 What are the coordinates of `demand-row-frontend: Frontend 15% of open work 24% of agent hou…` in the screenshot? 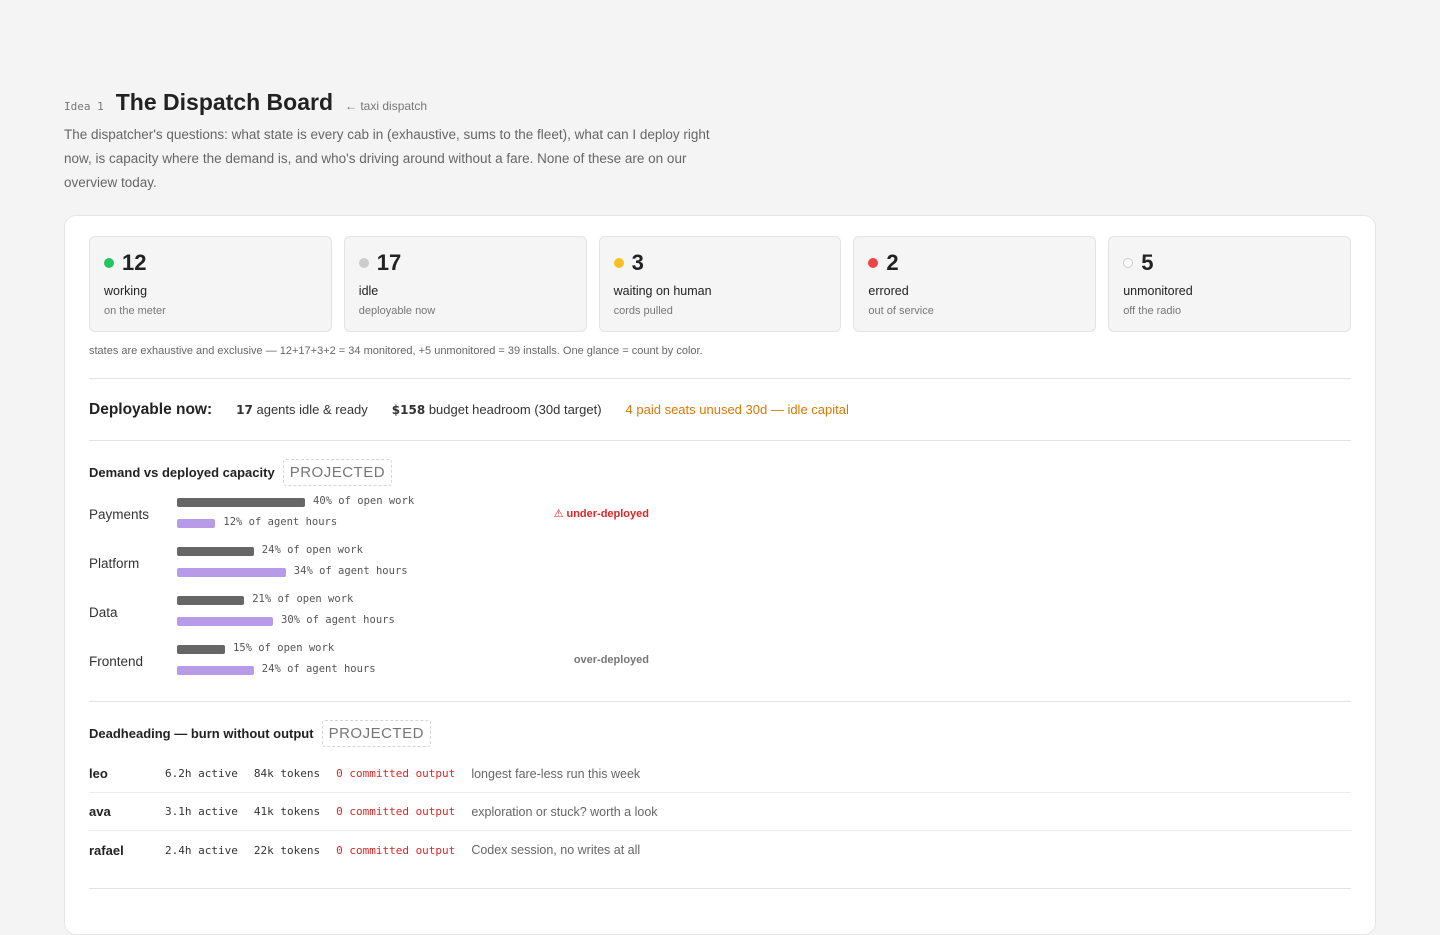 It's located at (720, 663).